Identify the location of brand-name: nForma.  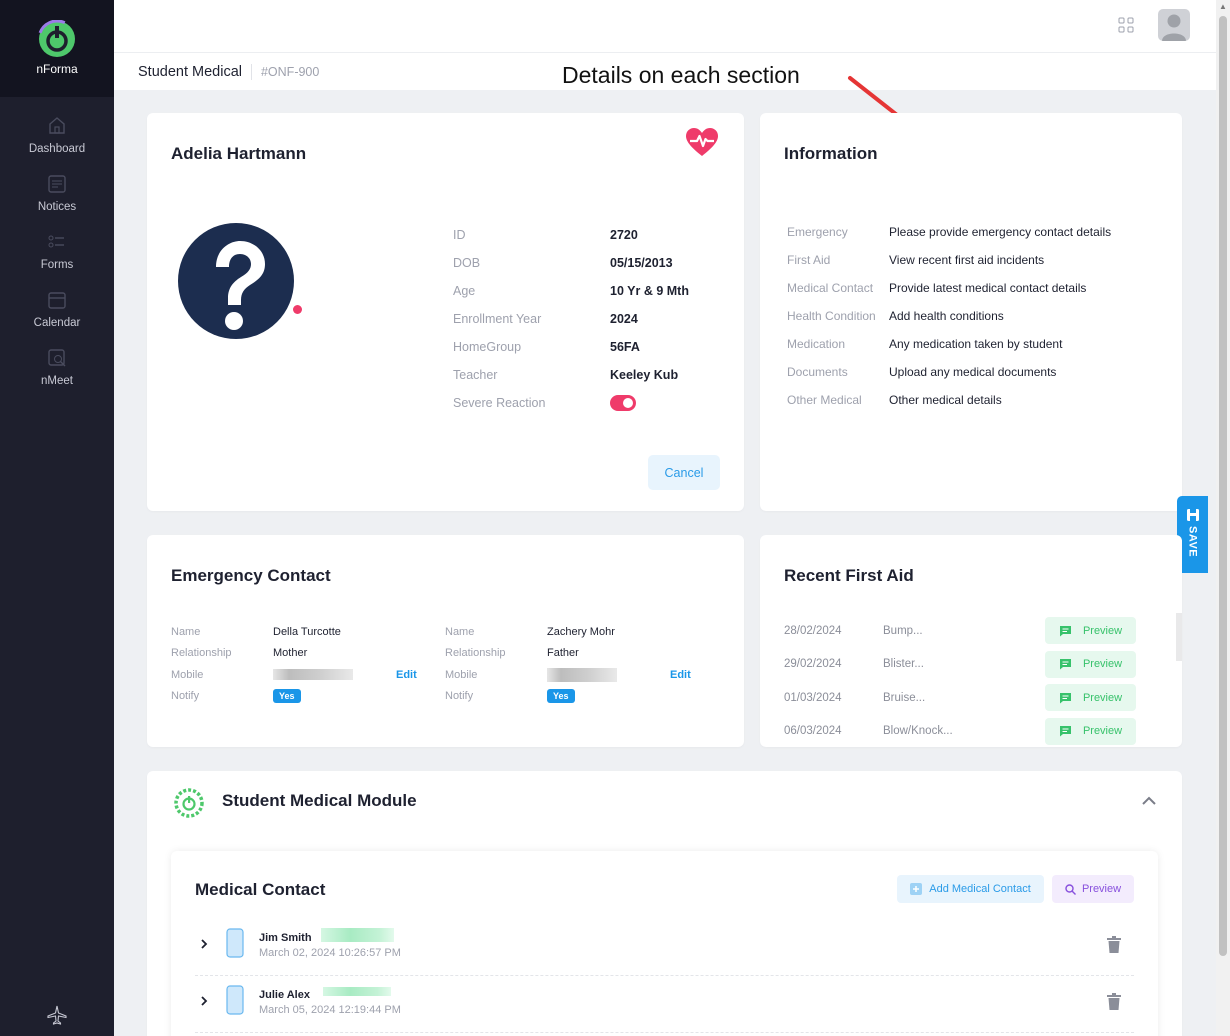
(57, 69).